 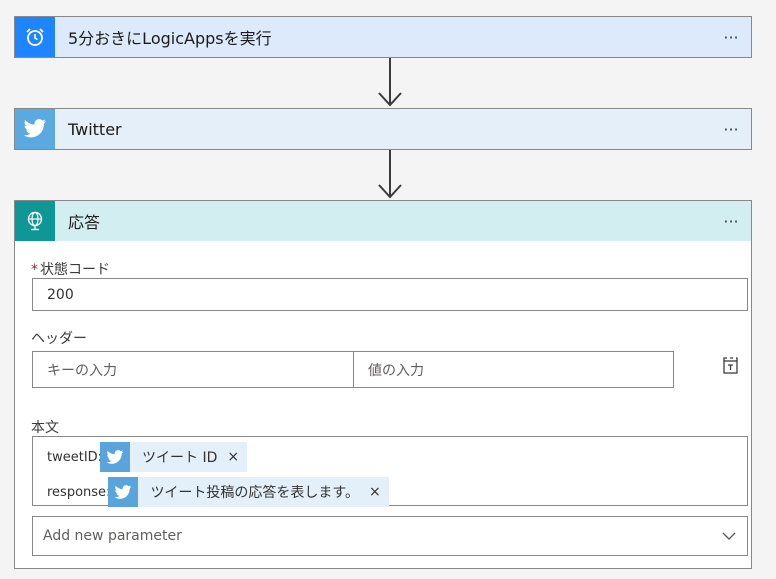 I want to click on status-code-label-text: 状態コード, so click(x=75, y=270).